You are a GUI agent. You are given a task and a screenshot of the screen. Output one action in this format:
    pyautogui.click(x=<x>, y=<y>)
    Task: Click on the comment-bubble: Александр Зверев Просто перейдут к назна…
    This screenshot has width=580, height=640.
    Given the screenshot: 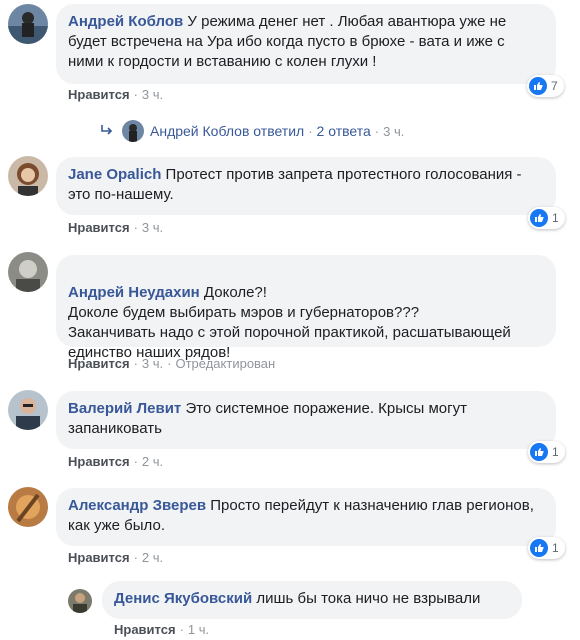 What is the action you would take?
    pyautogui.click(x=306, y=517)
    